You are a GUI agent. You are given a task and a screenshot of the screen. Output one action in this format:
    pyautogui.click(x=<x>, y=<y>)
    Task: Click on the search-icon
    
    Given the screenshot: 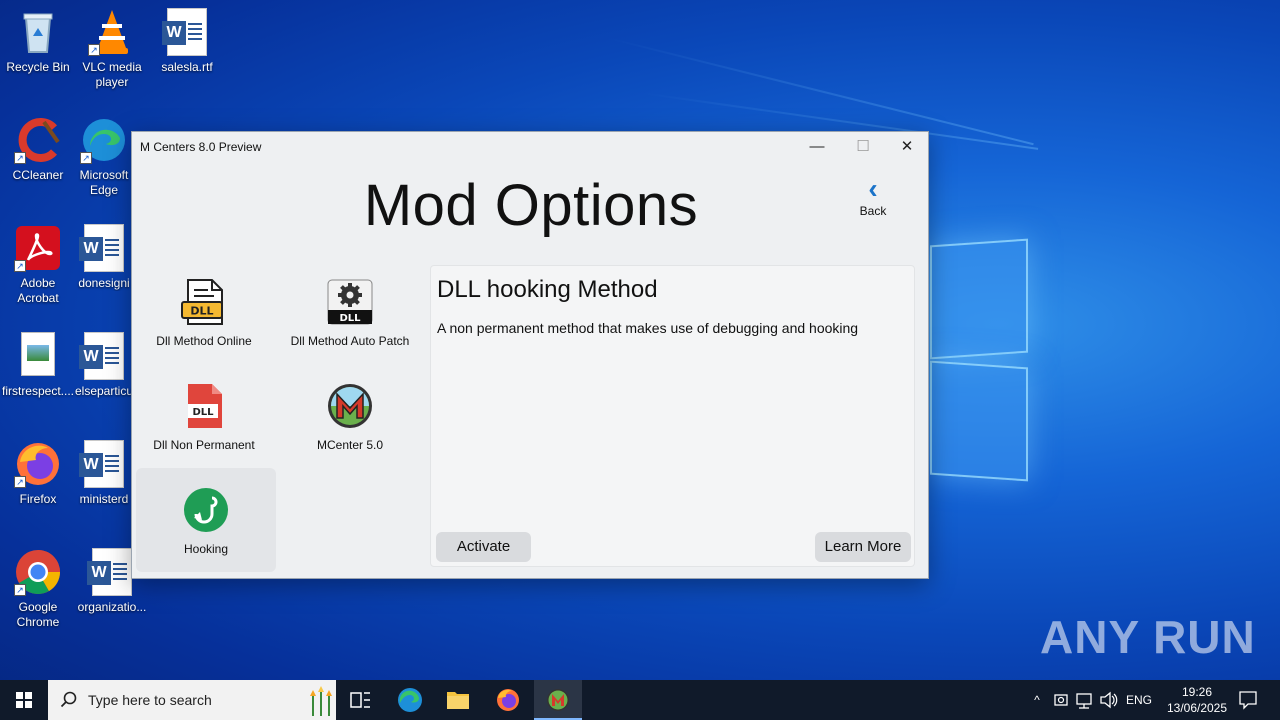 What is the action you would take?
    pyautogui.click(x=68, y=699)
    